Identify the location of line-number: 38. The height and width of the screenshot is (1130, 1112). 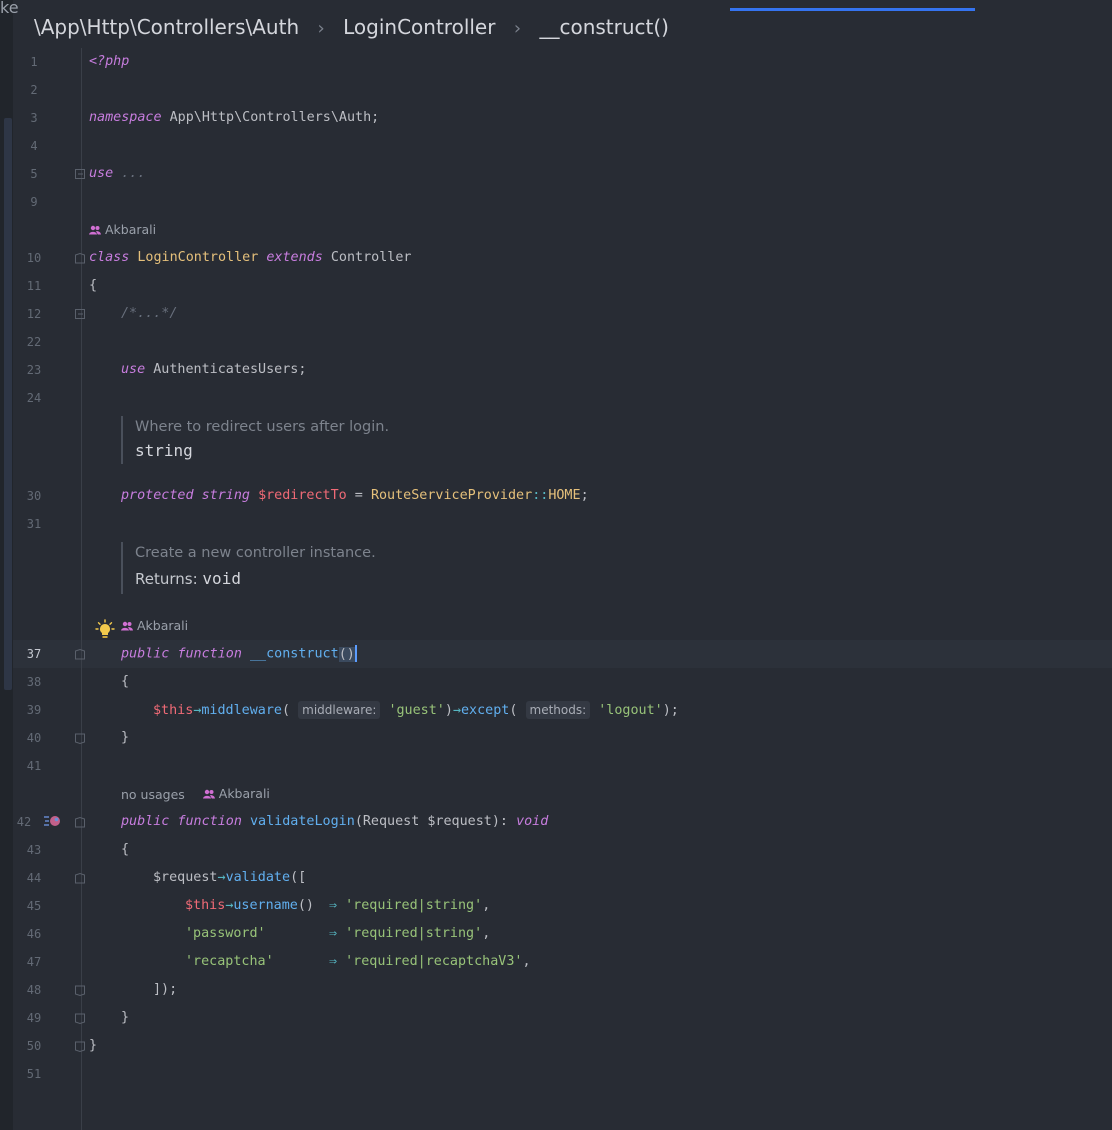
(34, 682).